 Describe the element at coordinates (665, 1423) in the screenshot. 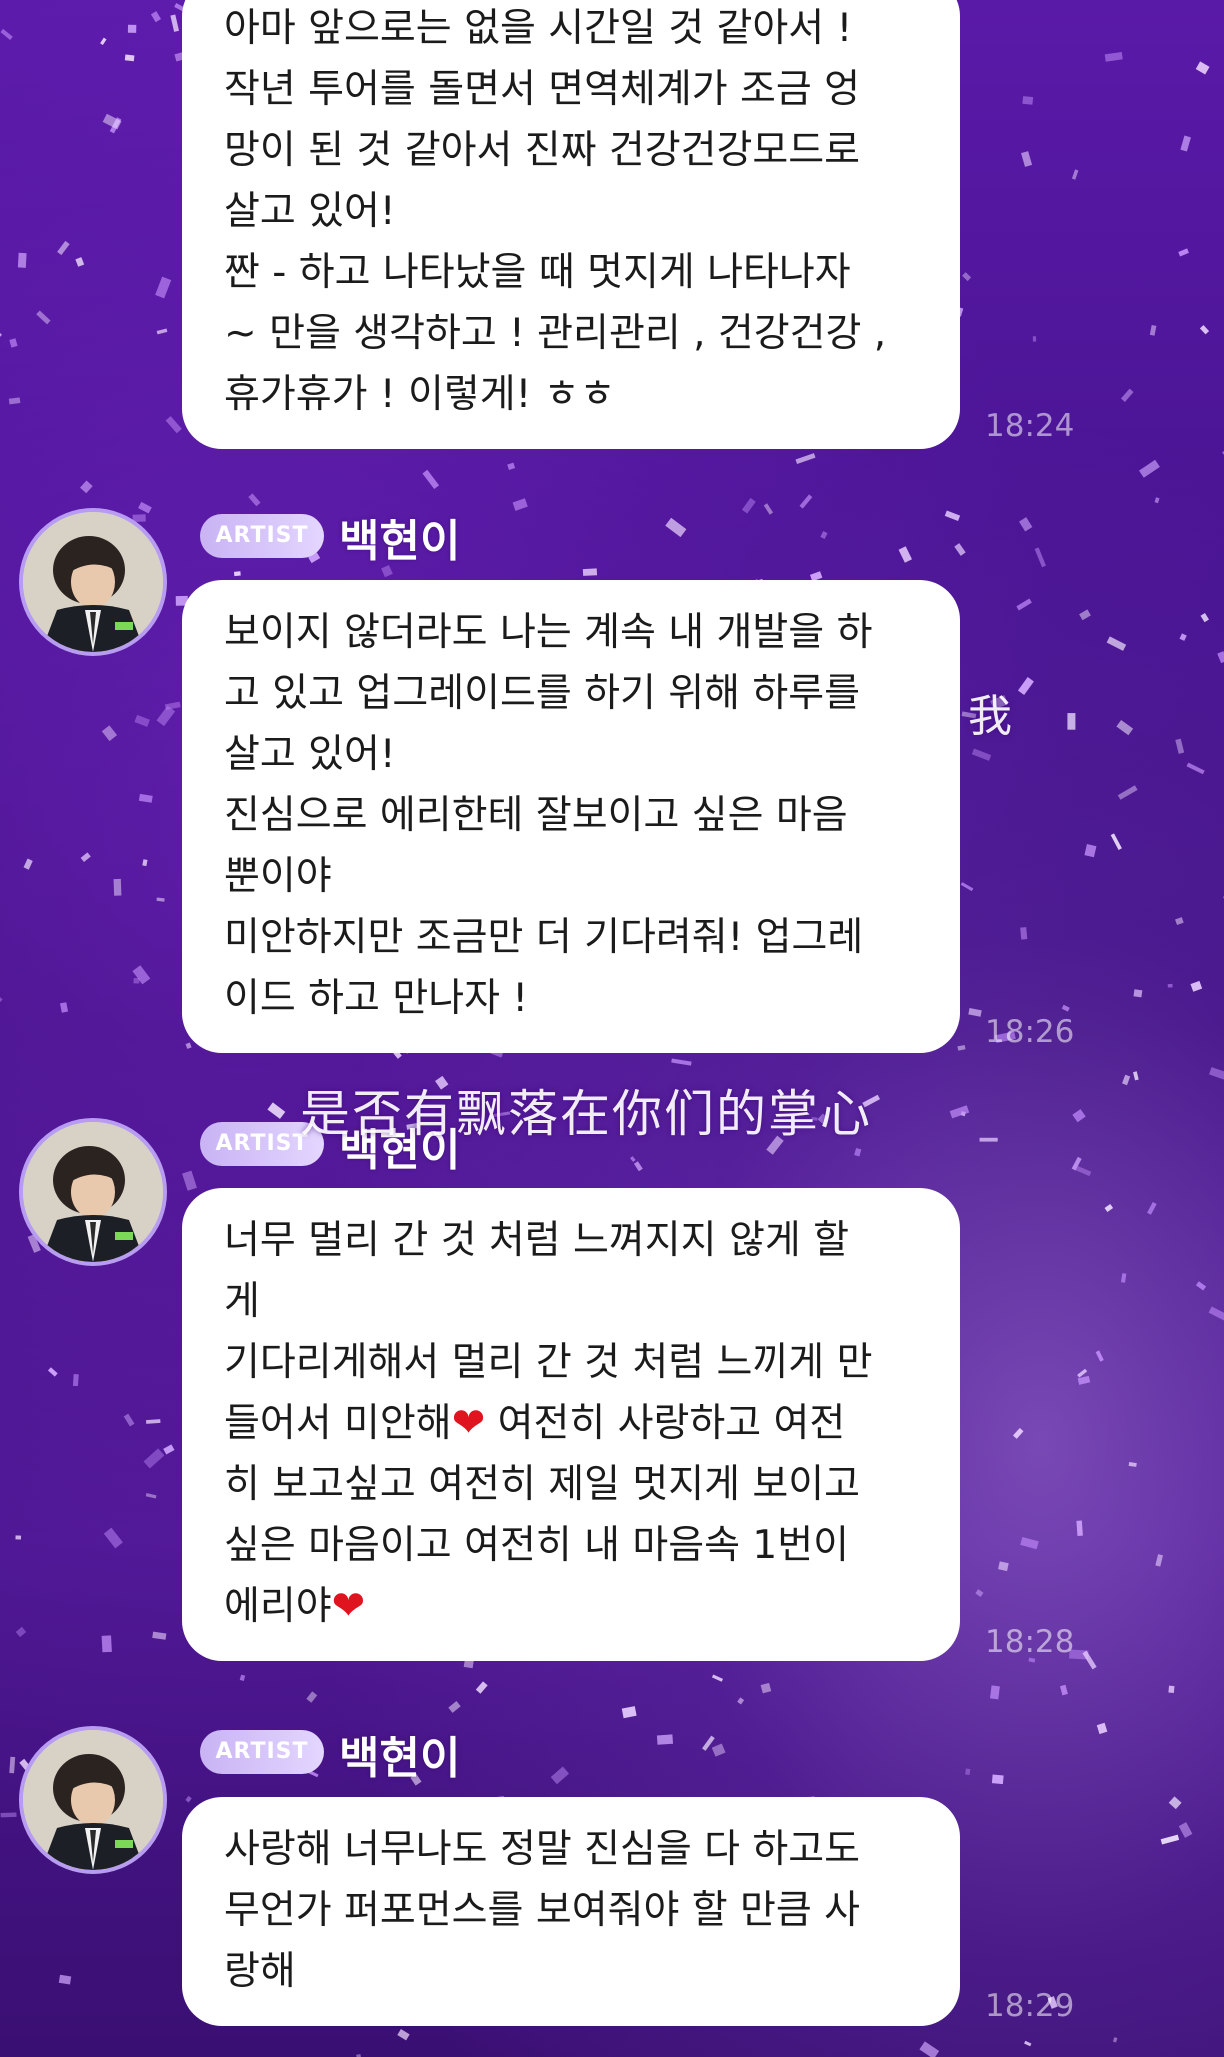

I see `message-text: 여전히 사랑하고 여전` at that location.